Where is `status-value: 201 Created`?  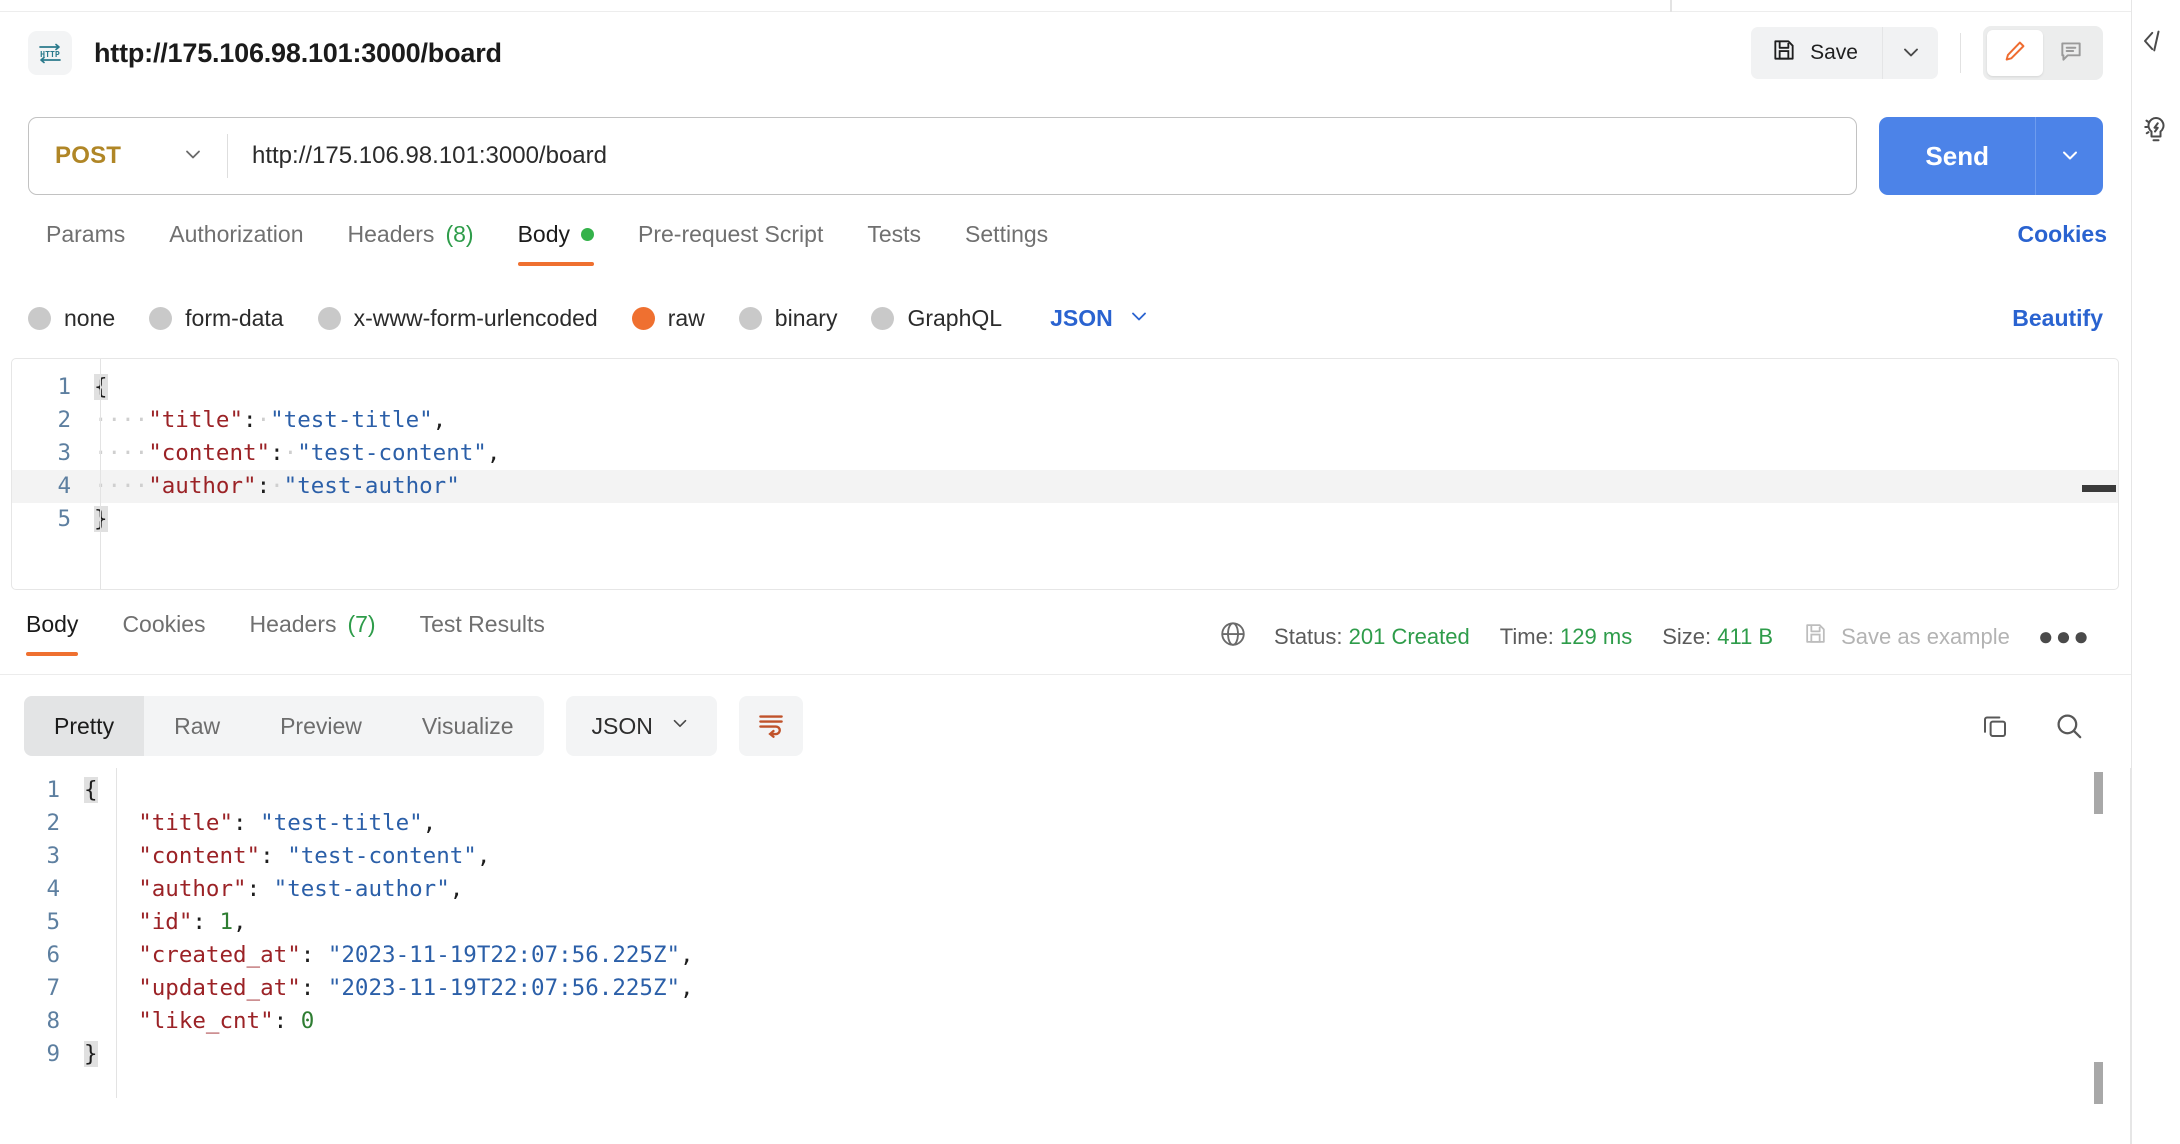
status-value: 201 Created is located at coordinates (1409, 636).